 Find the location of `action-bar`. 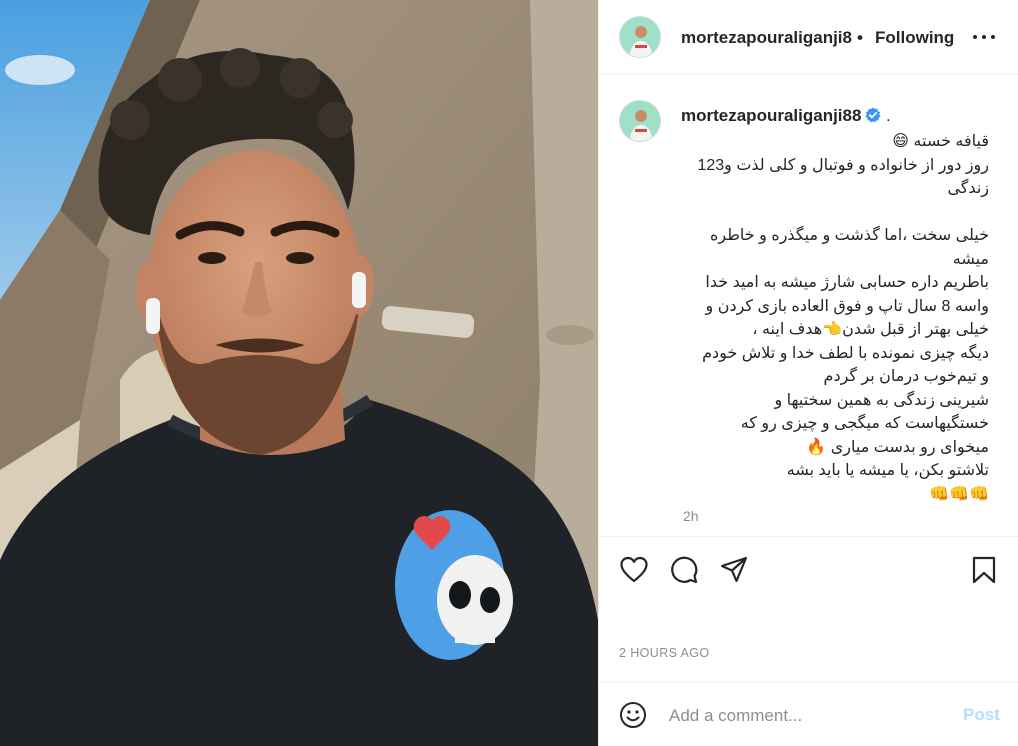

action-bar is located at coordinates (808, 572).